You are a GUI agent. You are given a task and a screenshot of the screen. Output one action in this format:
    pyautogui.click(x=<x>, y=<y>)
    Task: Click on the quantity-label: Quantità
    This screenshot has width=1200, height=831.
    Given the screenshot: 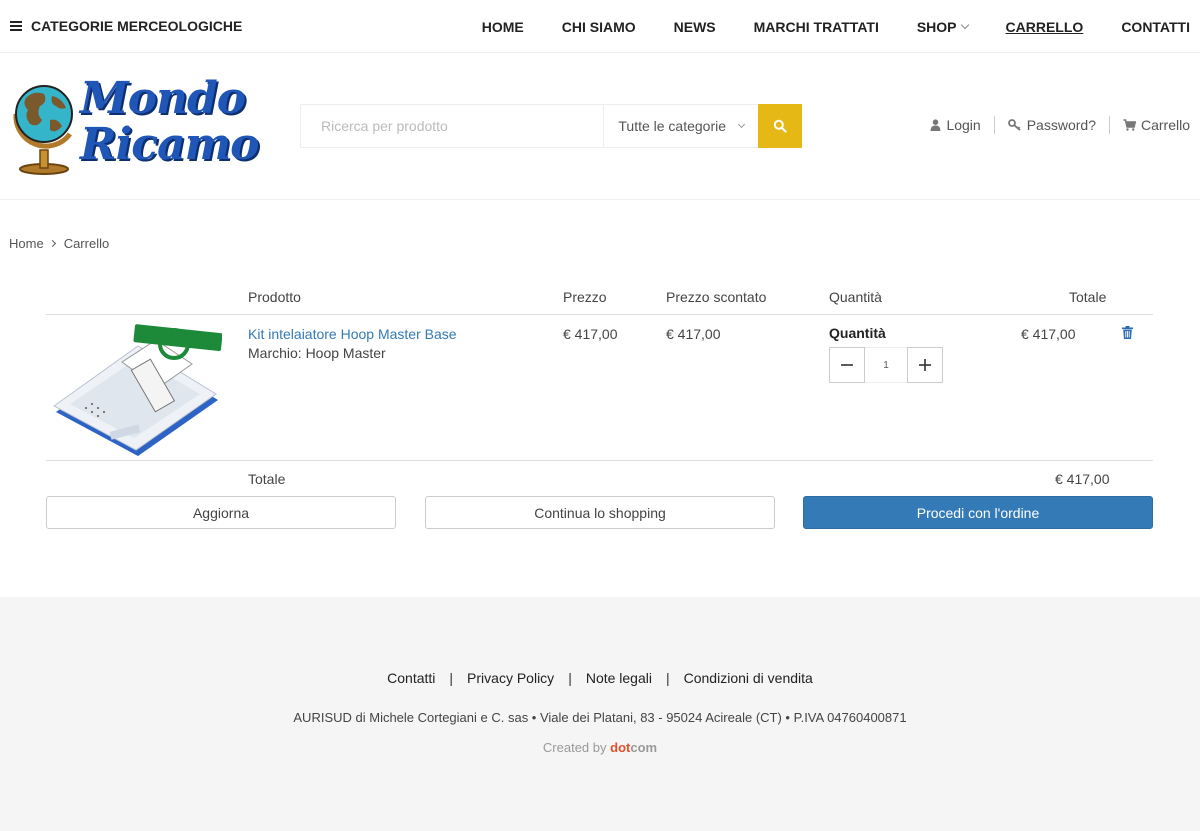 What is the action you would take?
    pyautogui.click(x=857, y=333)
    